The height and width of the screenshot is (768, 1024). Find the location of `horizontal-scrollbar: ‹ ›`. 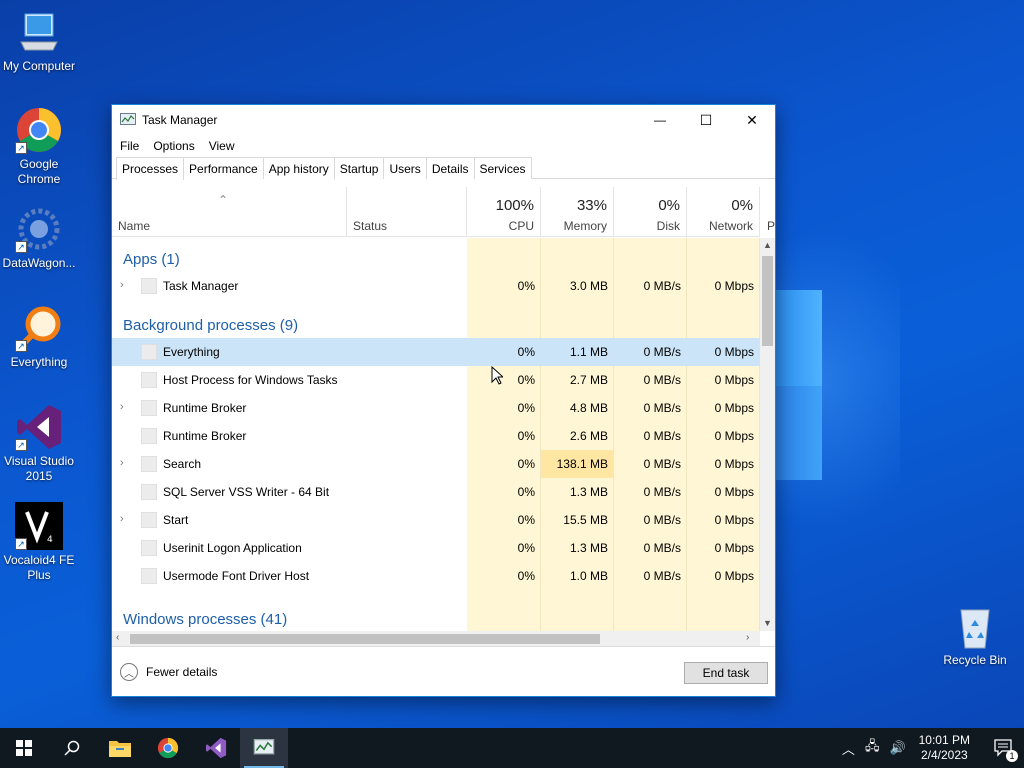

horizontal-scrollbar: ‹ › is located at coordinates (436, 638).